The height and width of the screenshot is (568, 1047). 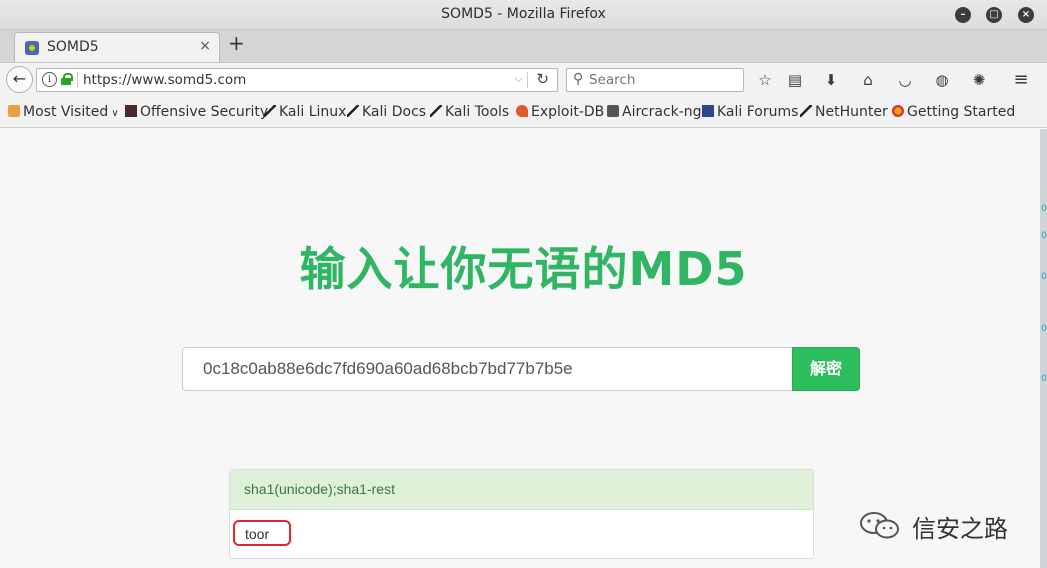 What do you see at coordinates (205, 46) in the screenshot?
I see `tab-close-icon: ×` at bounding box center [205, 46].